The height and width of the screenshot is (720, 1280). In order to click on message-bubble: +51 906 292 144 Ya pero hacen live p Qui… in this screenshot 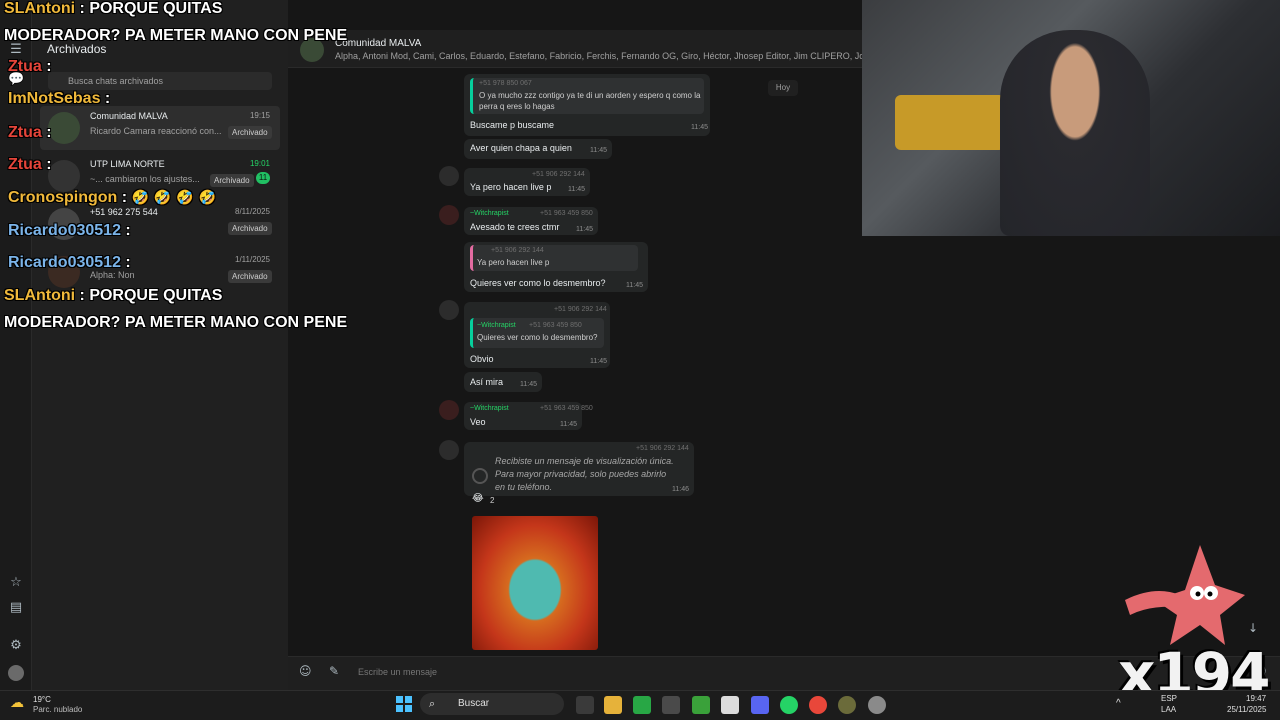, I will do `click(556, 267)`.